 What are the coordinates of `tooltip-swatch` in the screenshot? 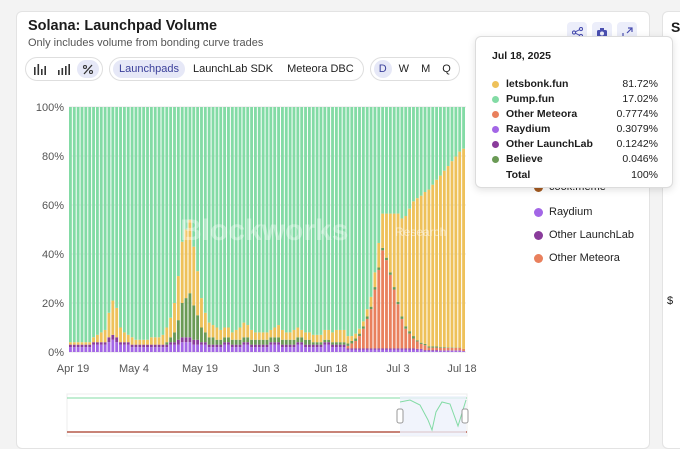 It's located at (495, 84).